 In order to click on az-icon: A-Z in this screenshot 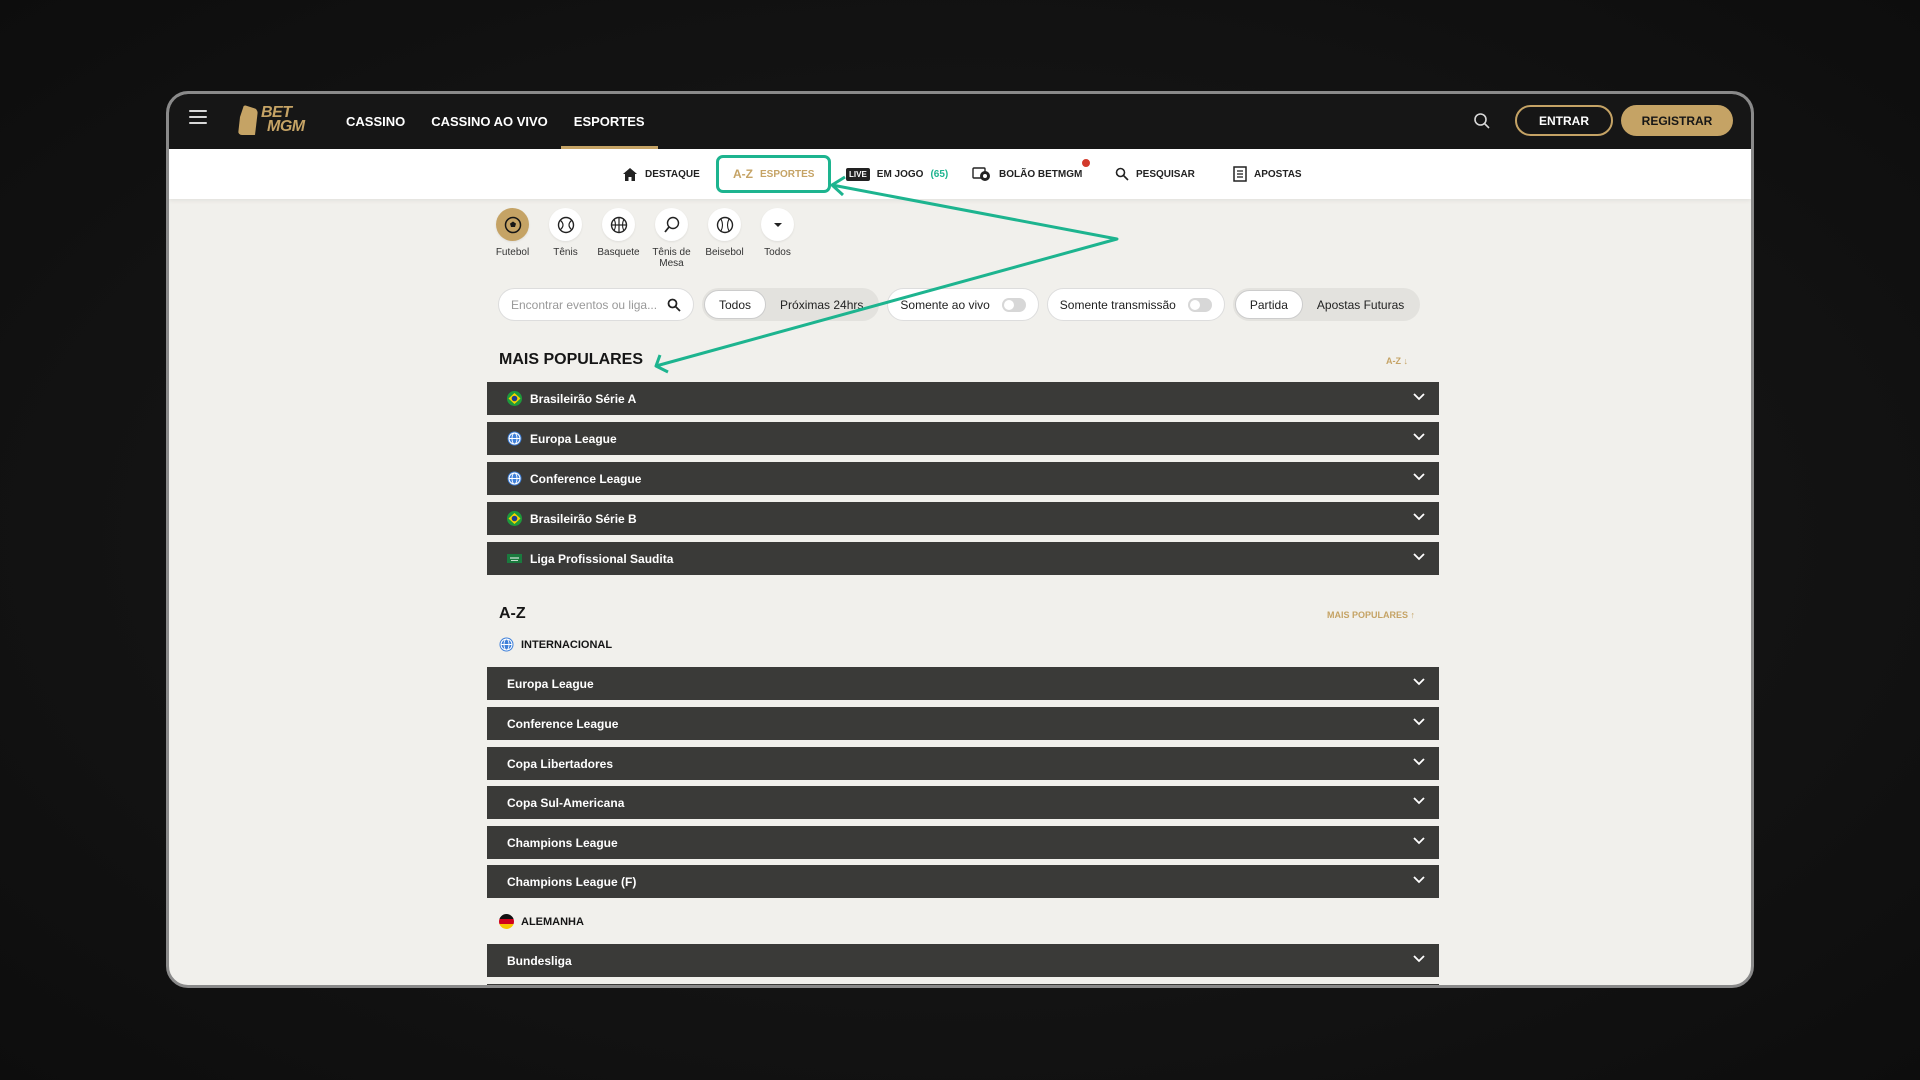, I will do `click(743, 174)`.